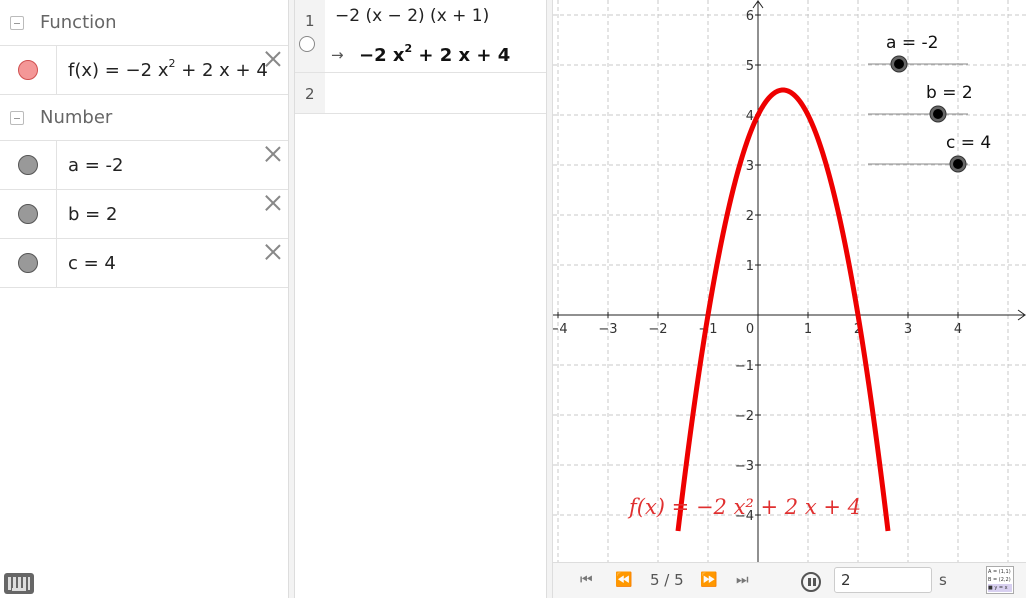  Describe the element at coordinates (708, 580) in the screenshot. I see `fast-forward-icon: ⏩` at that location.